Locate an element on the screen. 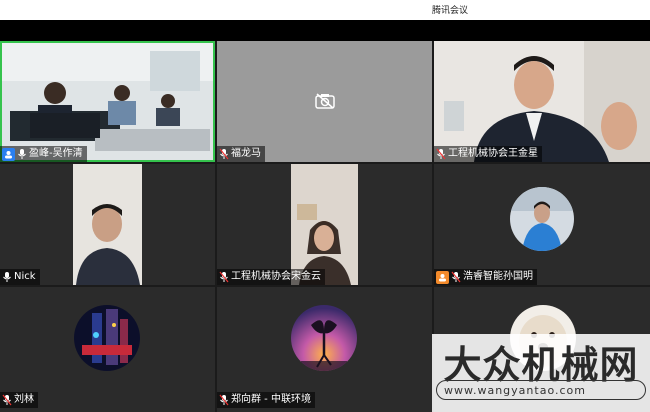 This screenshot has height=412, width=650. participant-label: 工程机械协会宋金云 is located at coordinates (271, 277).